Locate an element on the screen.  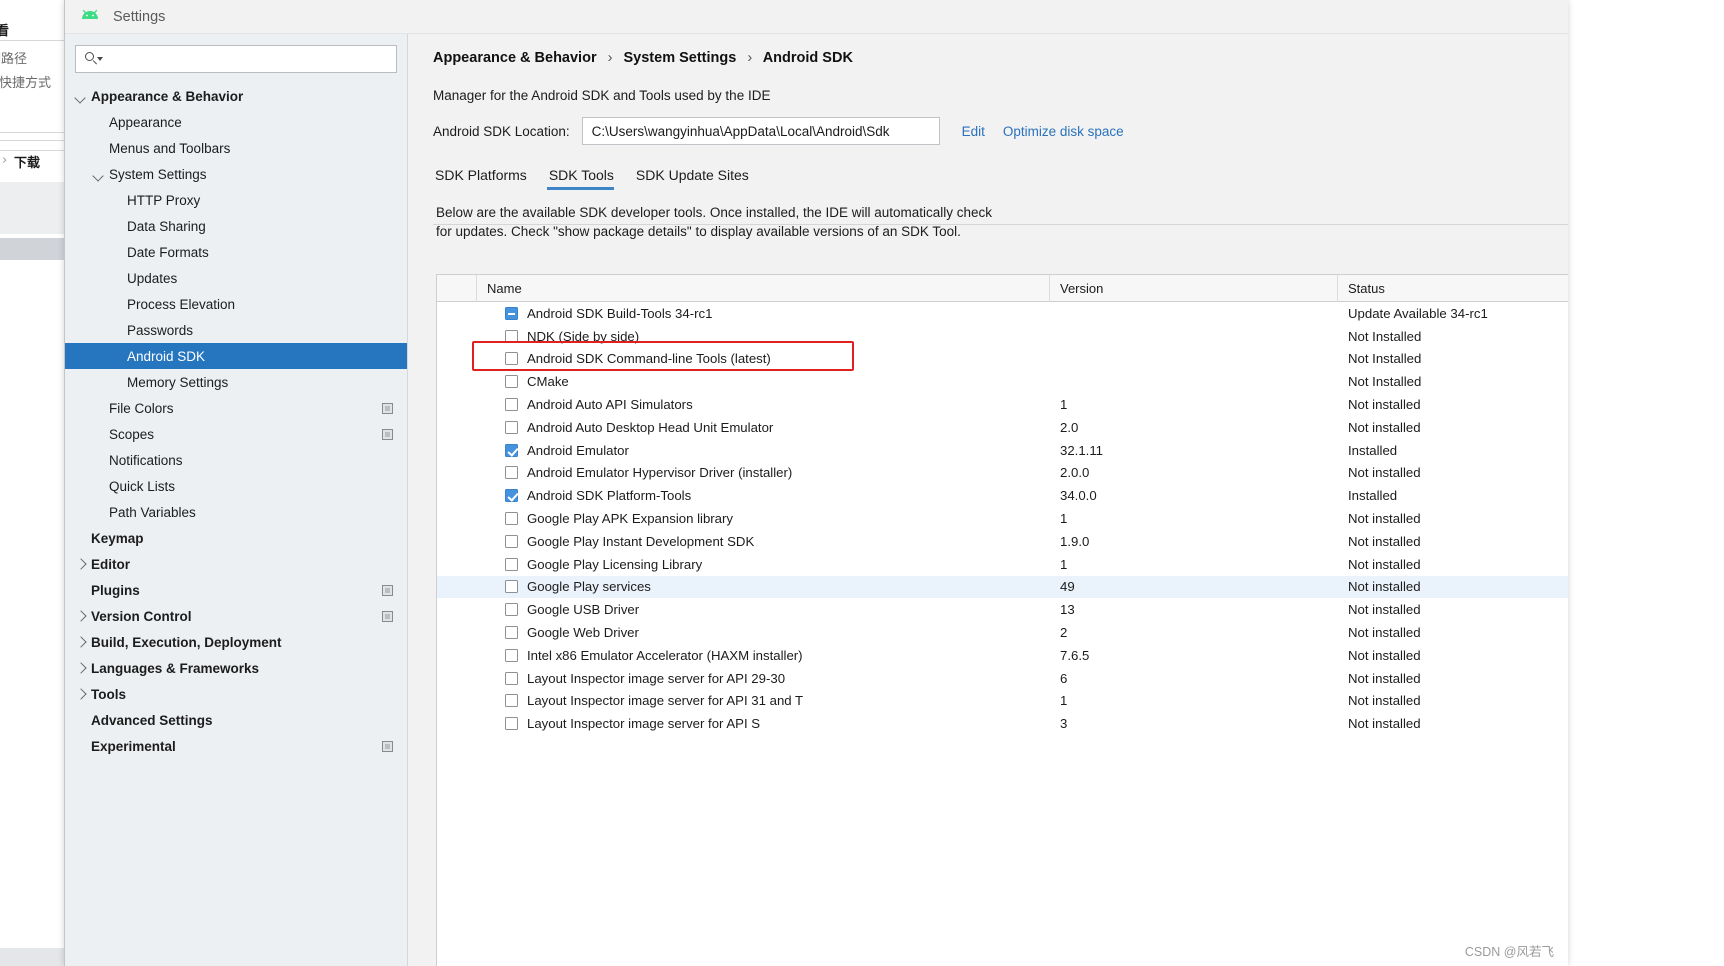
sidebar-item-updates: Updates is located at coordinates (236, 278).